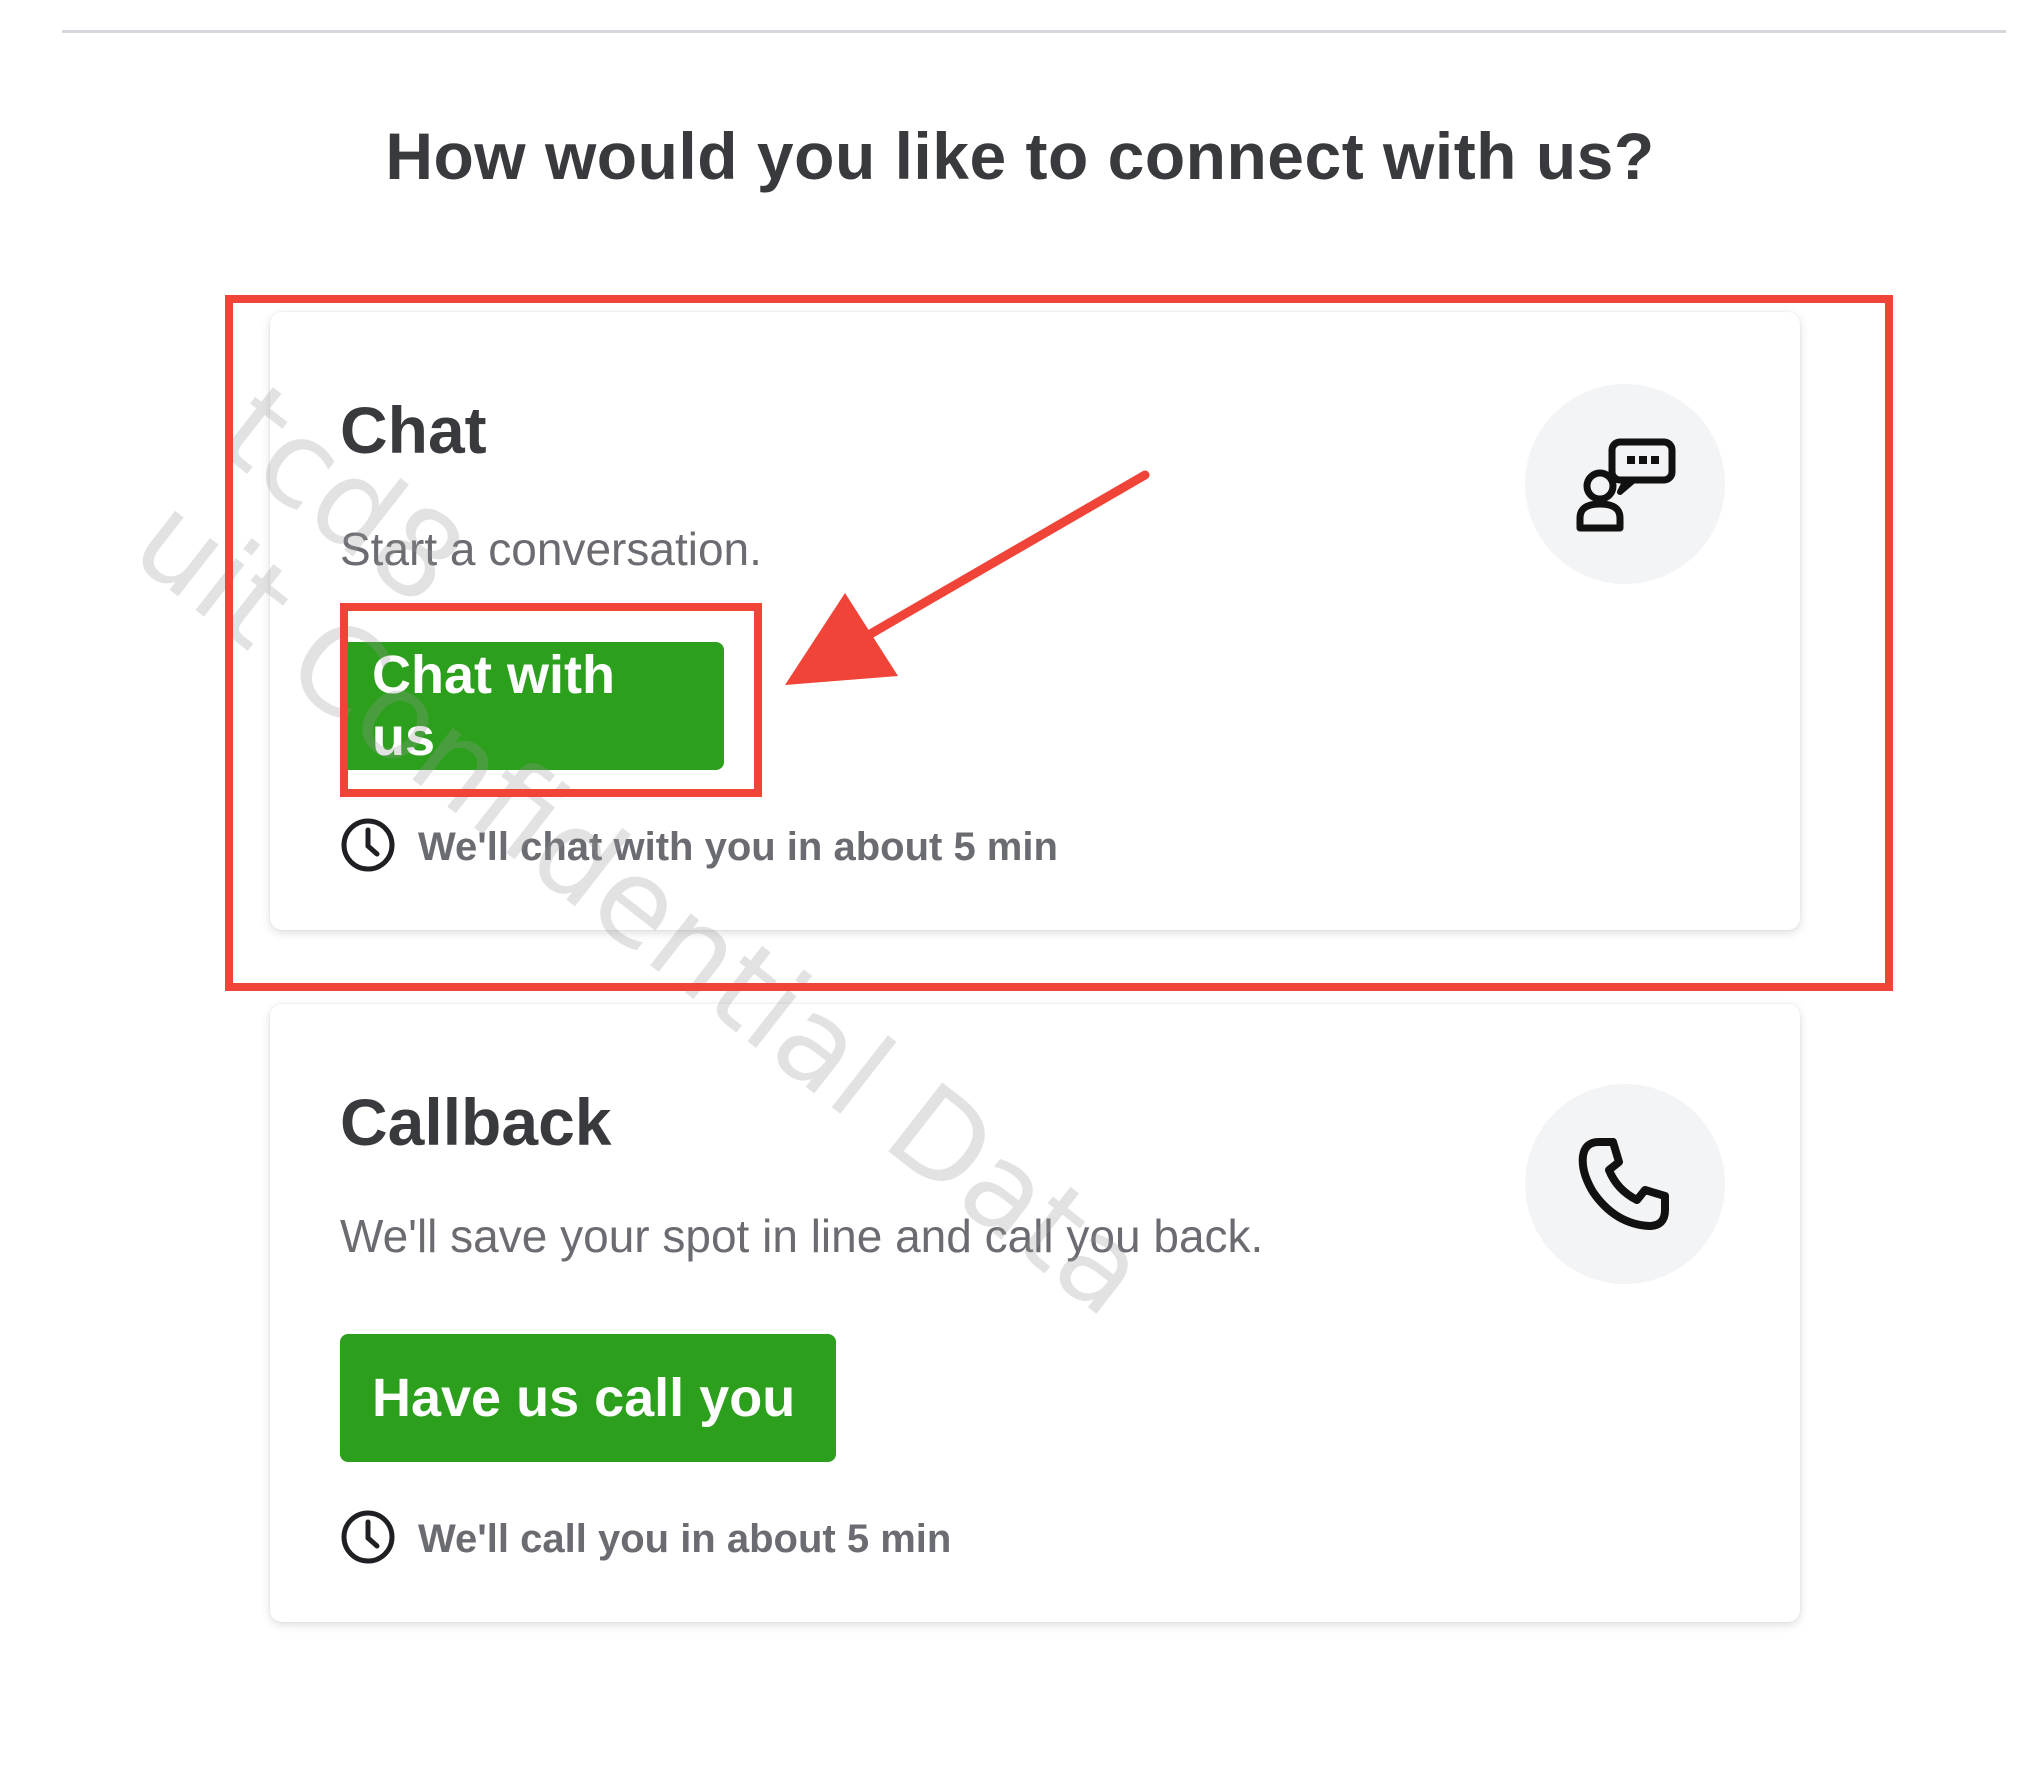  What do you see at coordinates (1625, 1184) in the screenshot?
I see `phone-icon` at bounding box center [1625, 1184].